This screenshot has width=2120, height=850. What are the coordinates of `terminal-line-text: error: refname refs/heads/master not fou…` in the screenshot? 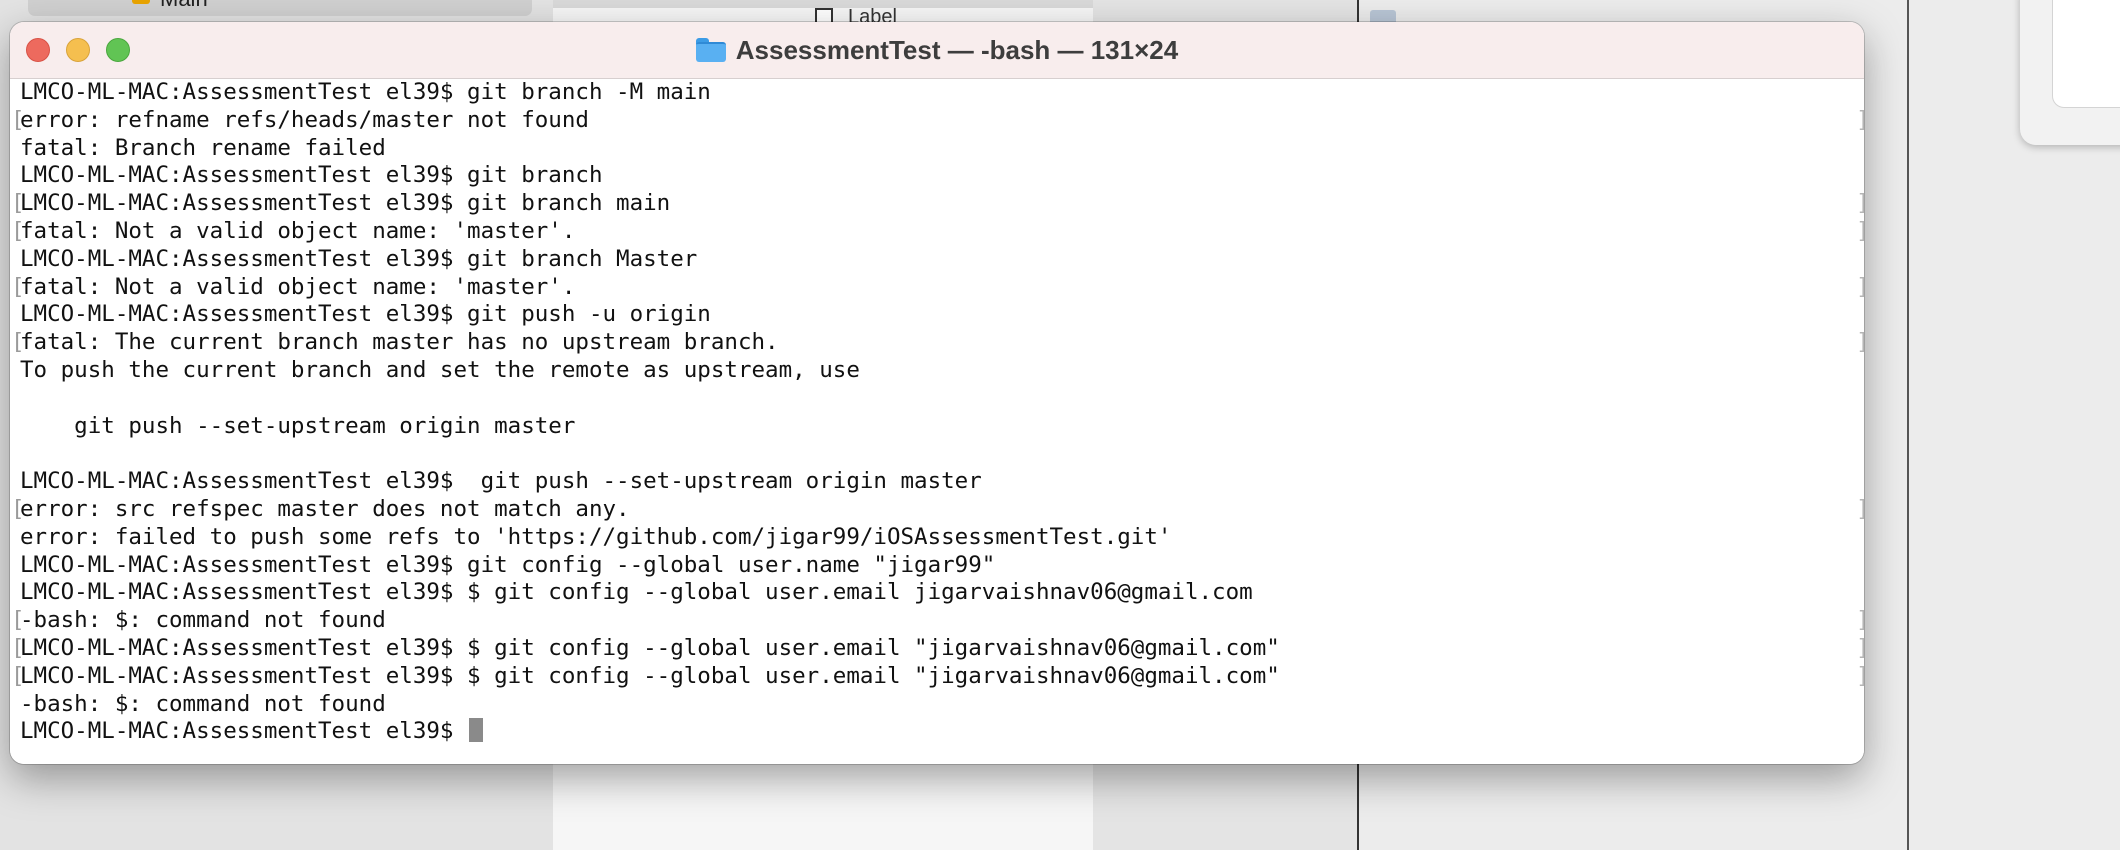 It's located at (304, 119).